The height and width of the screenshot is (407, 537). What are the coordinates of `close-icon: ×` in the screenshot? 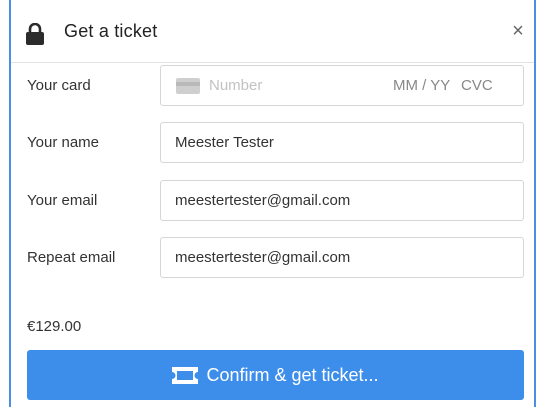 It's located at (518, 31).